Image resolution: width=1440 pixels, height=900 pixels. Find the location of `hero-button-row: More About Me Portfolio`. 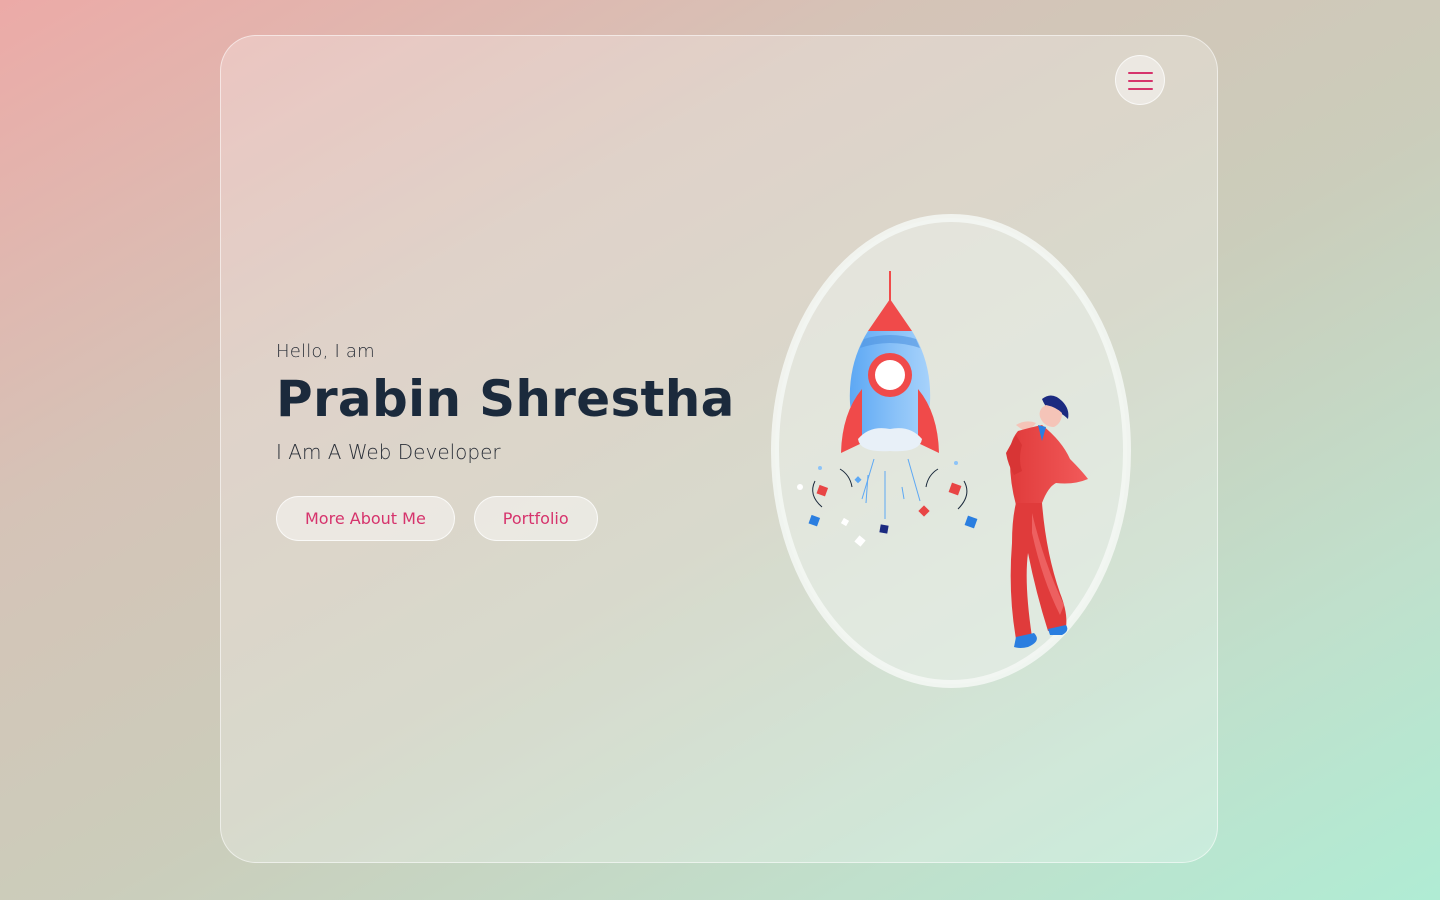

hero-button-row: More About Me Portfolio is located at coordinates (506, 518).